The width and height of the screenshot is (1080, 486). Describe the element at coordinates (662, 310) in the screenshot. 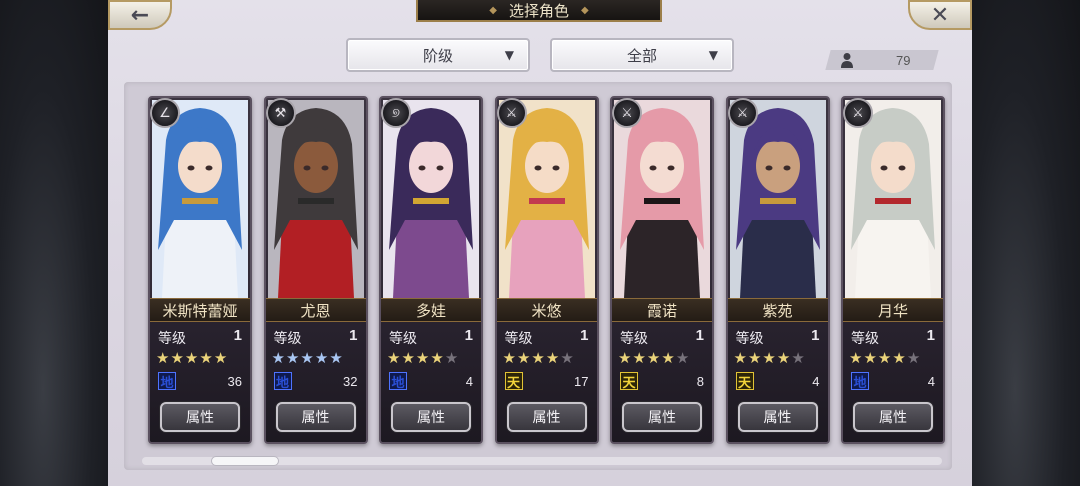

I see `character-name: 霞诺` at that location.